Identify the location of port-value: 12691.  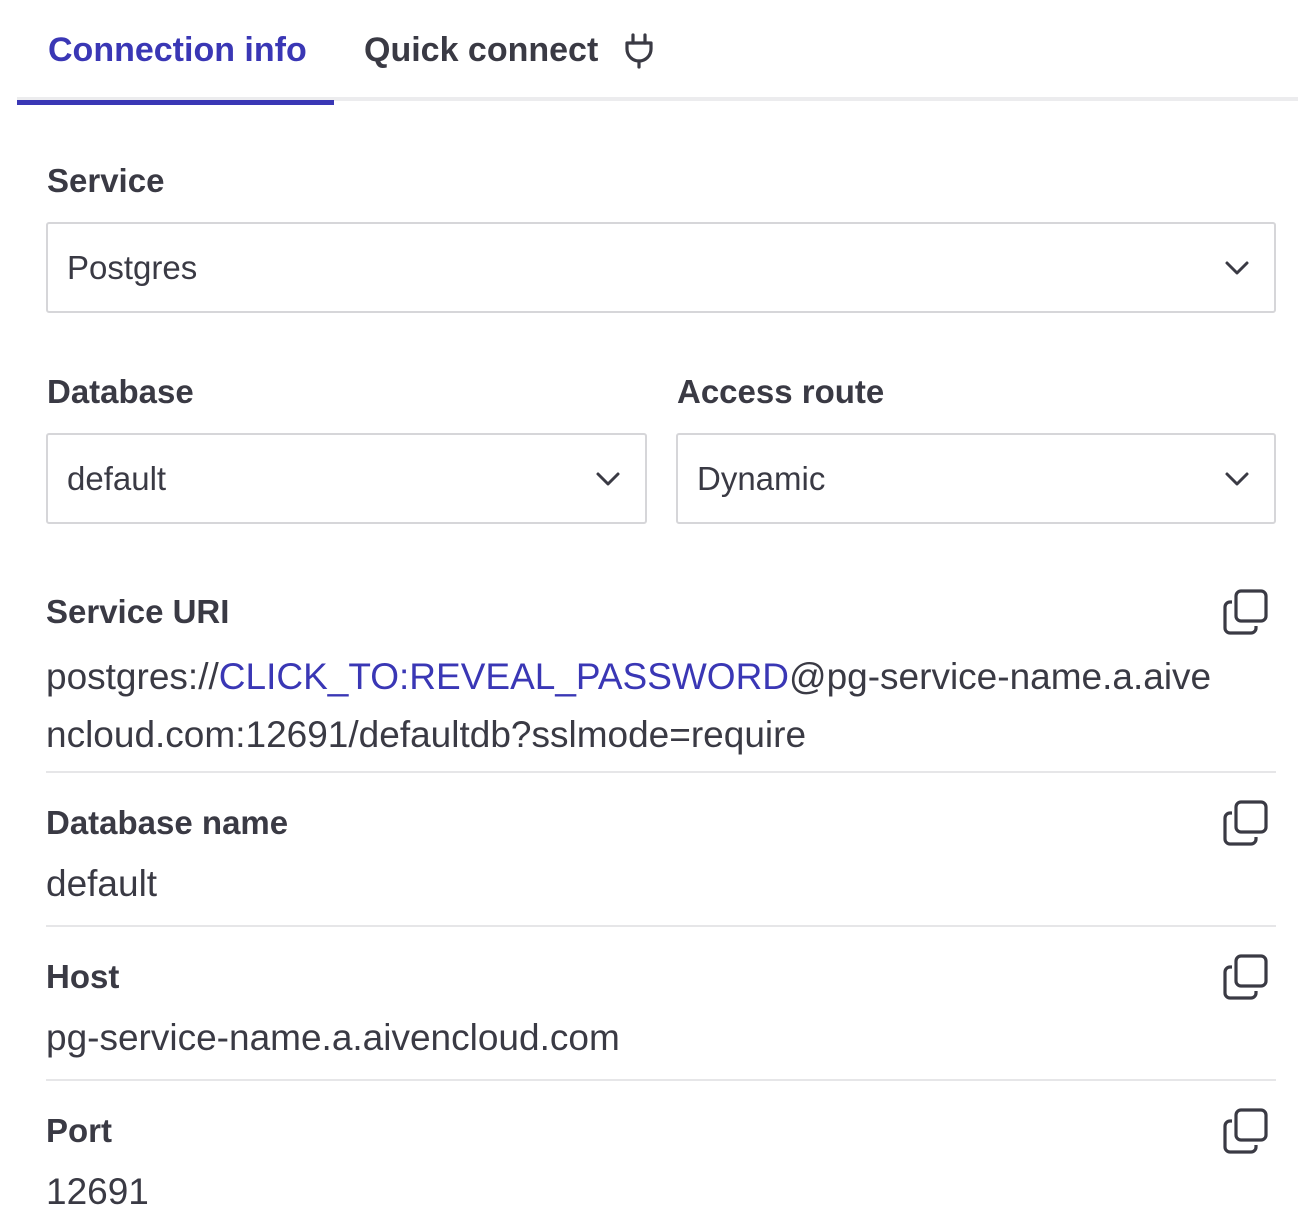
(97, 1191).